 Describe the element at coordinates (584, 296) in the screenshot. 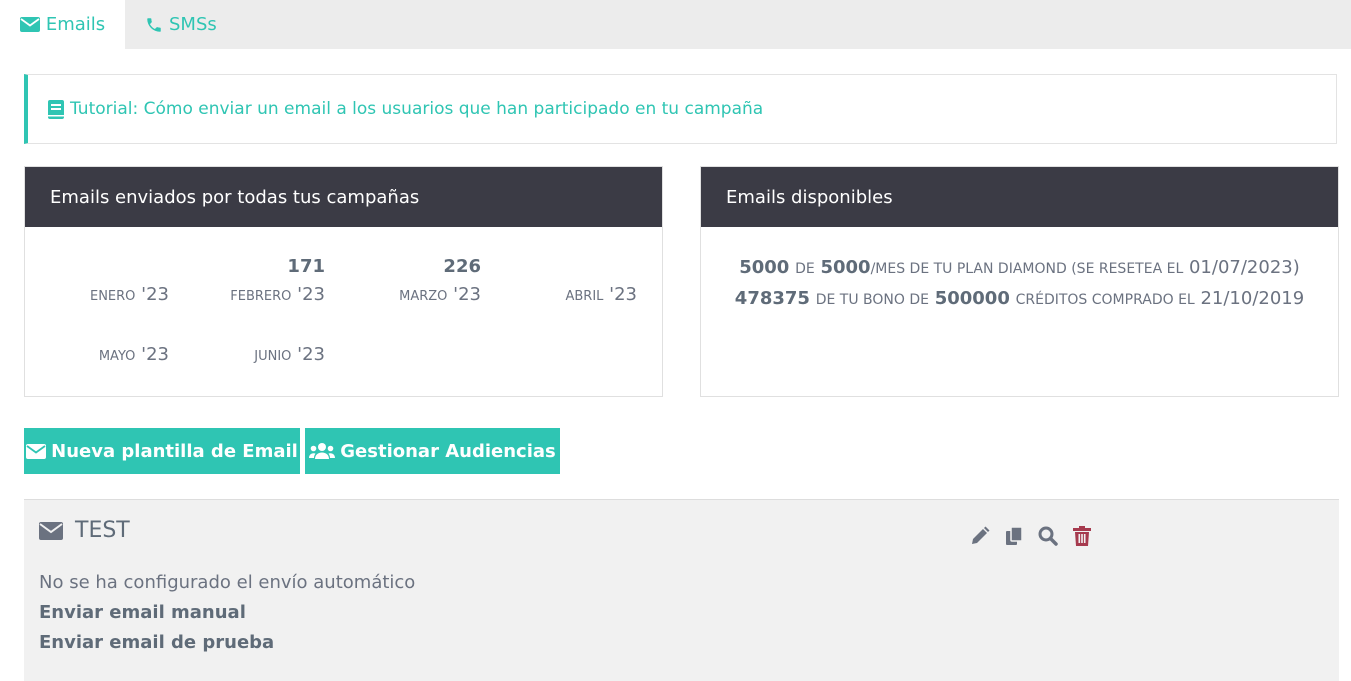

I see `month-label: Abril` at that location.